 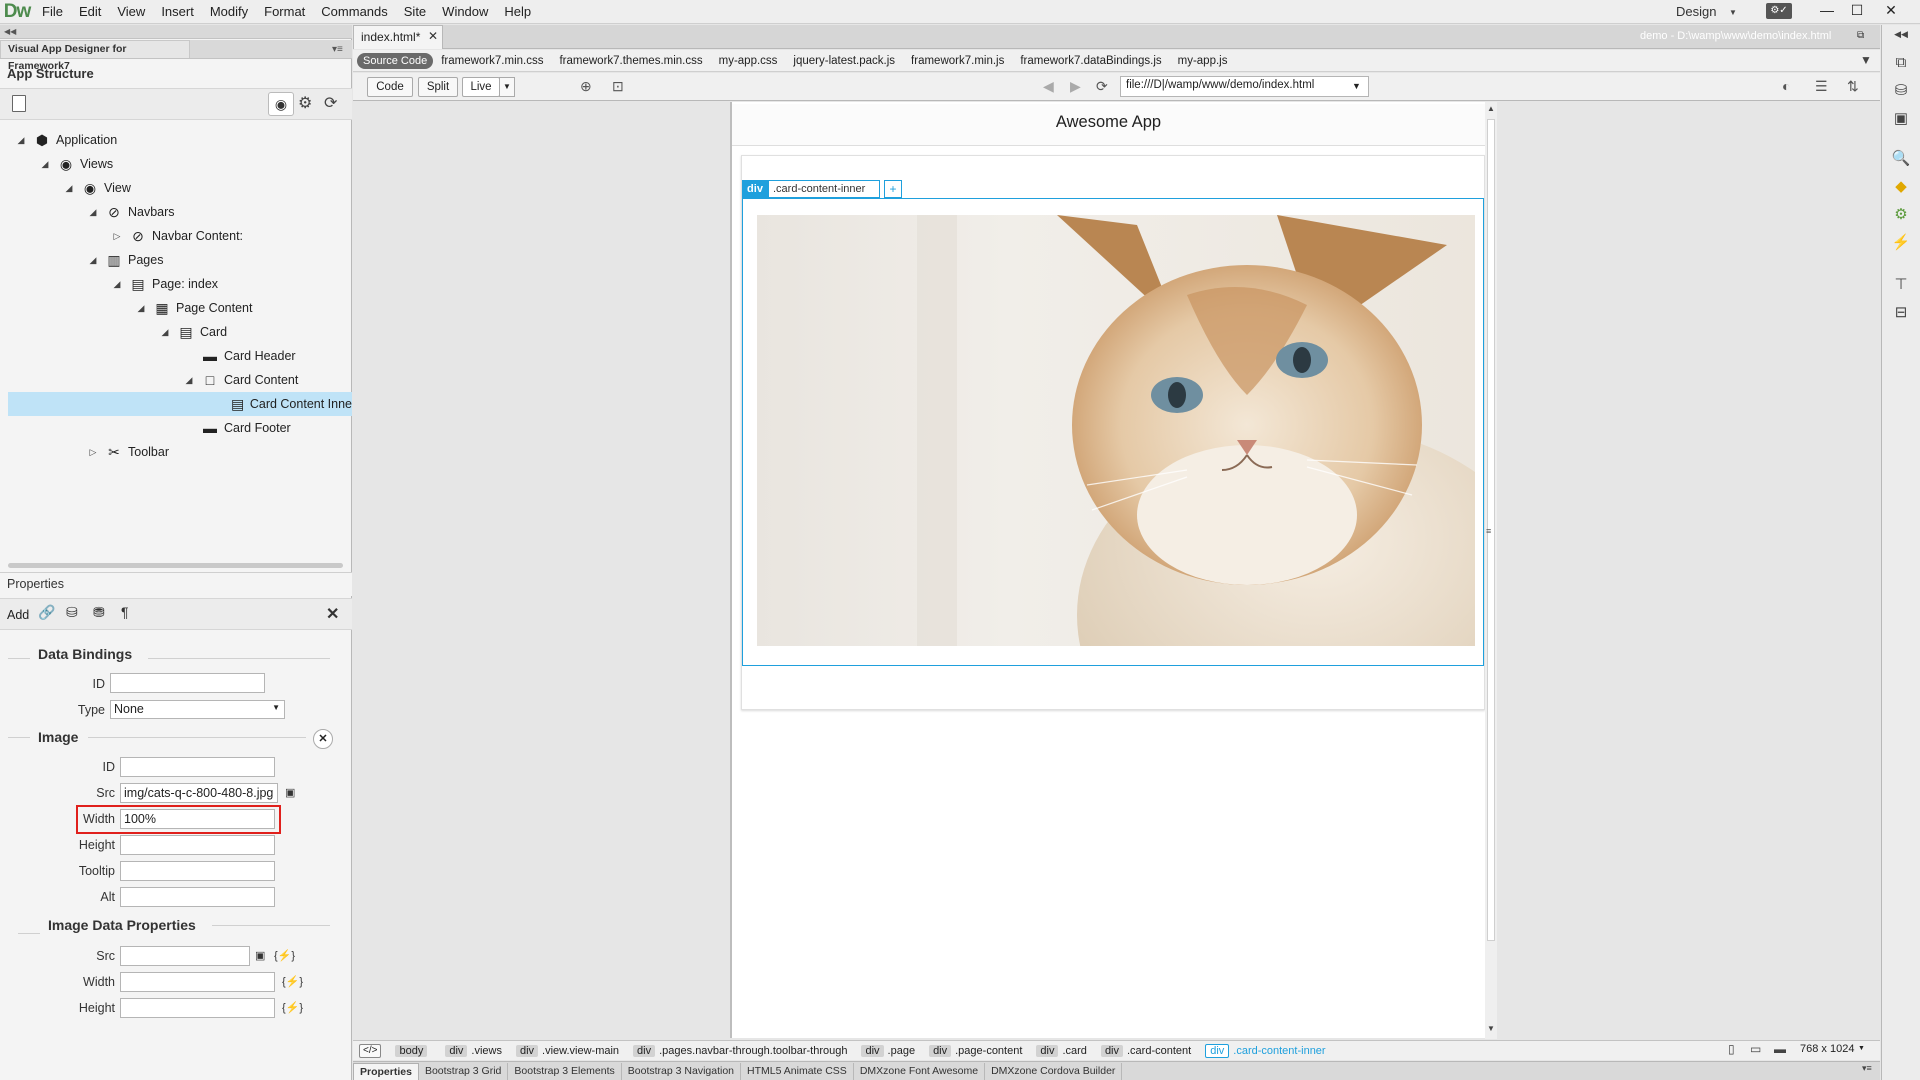 I want to click on img-alt-input, so click(x=197, y=897).